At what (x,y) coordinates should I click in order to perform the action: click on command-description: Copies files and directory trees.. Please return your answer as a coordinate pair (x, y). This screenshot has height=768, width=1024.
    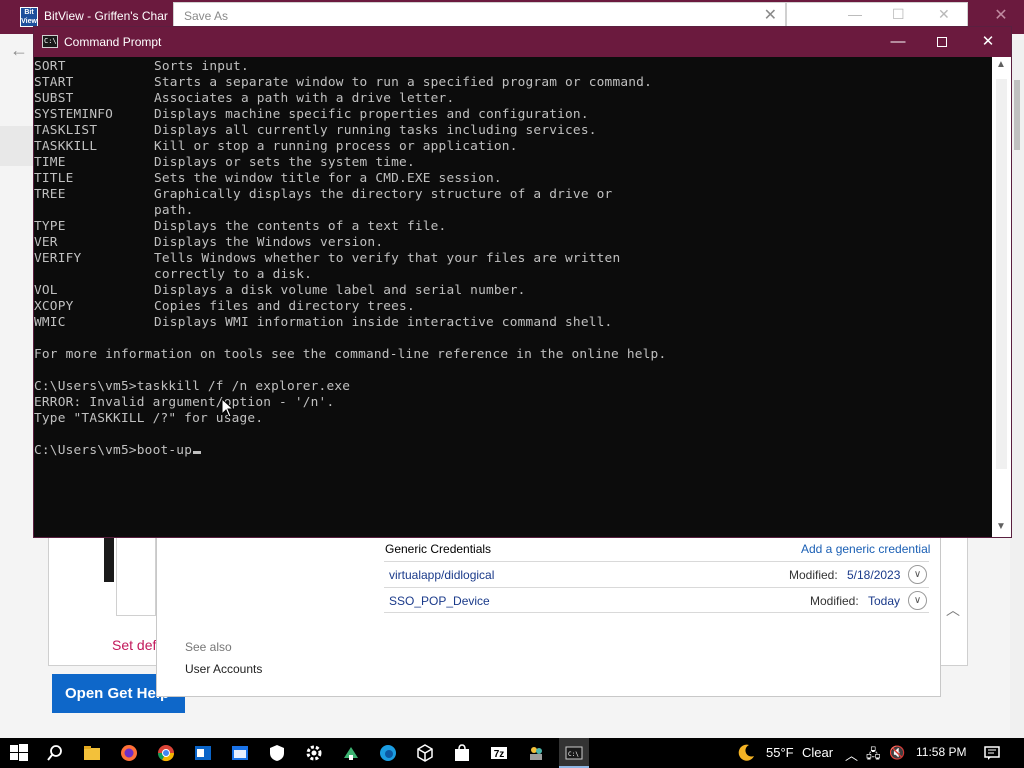
    Looking at the image, I should click on (284, 306).